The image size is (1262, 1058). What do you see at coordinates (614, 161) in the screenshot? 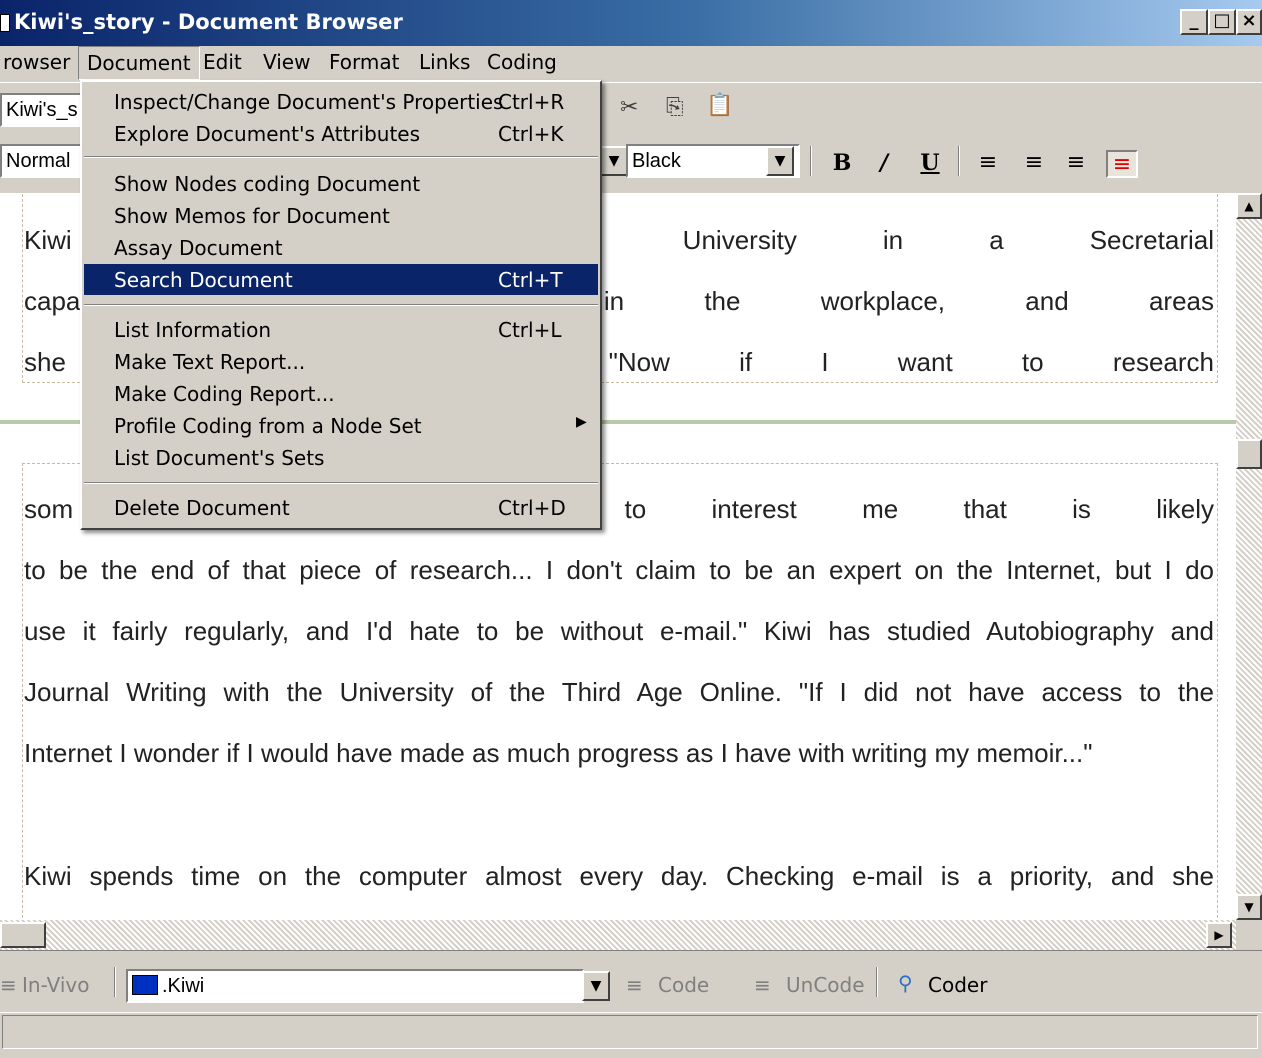
I see `size-dropdown-button: ▼` at bounding box center [614, 161].